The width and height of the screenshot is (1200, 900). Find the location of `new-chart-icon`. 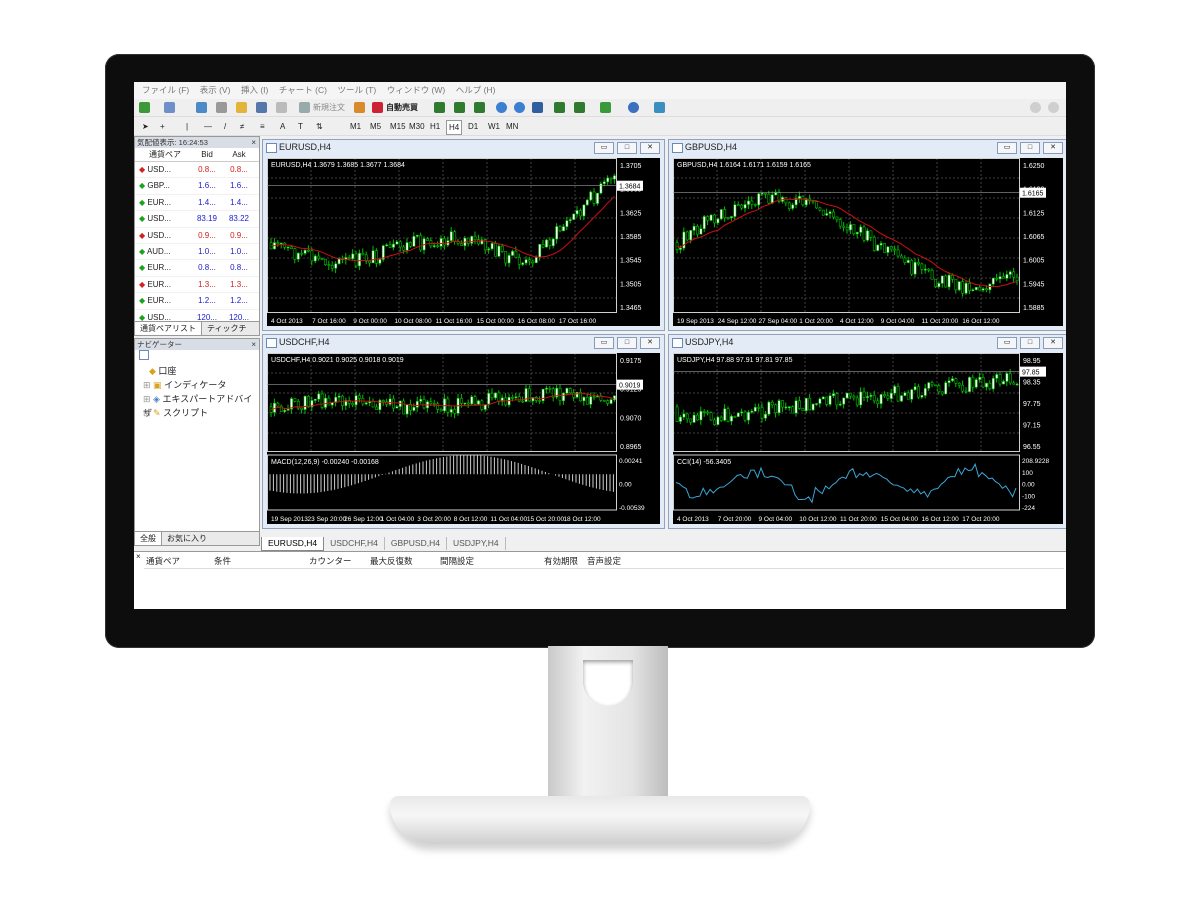

new-chart-icon is located at coordinates (144, 107).